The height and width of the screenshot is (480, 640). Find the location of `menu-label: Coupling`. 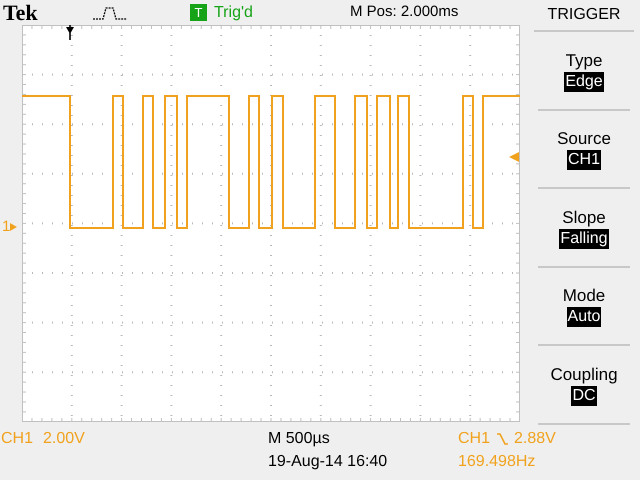

menu-label: Coupling is located at coordinates (584, 374).